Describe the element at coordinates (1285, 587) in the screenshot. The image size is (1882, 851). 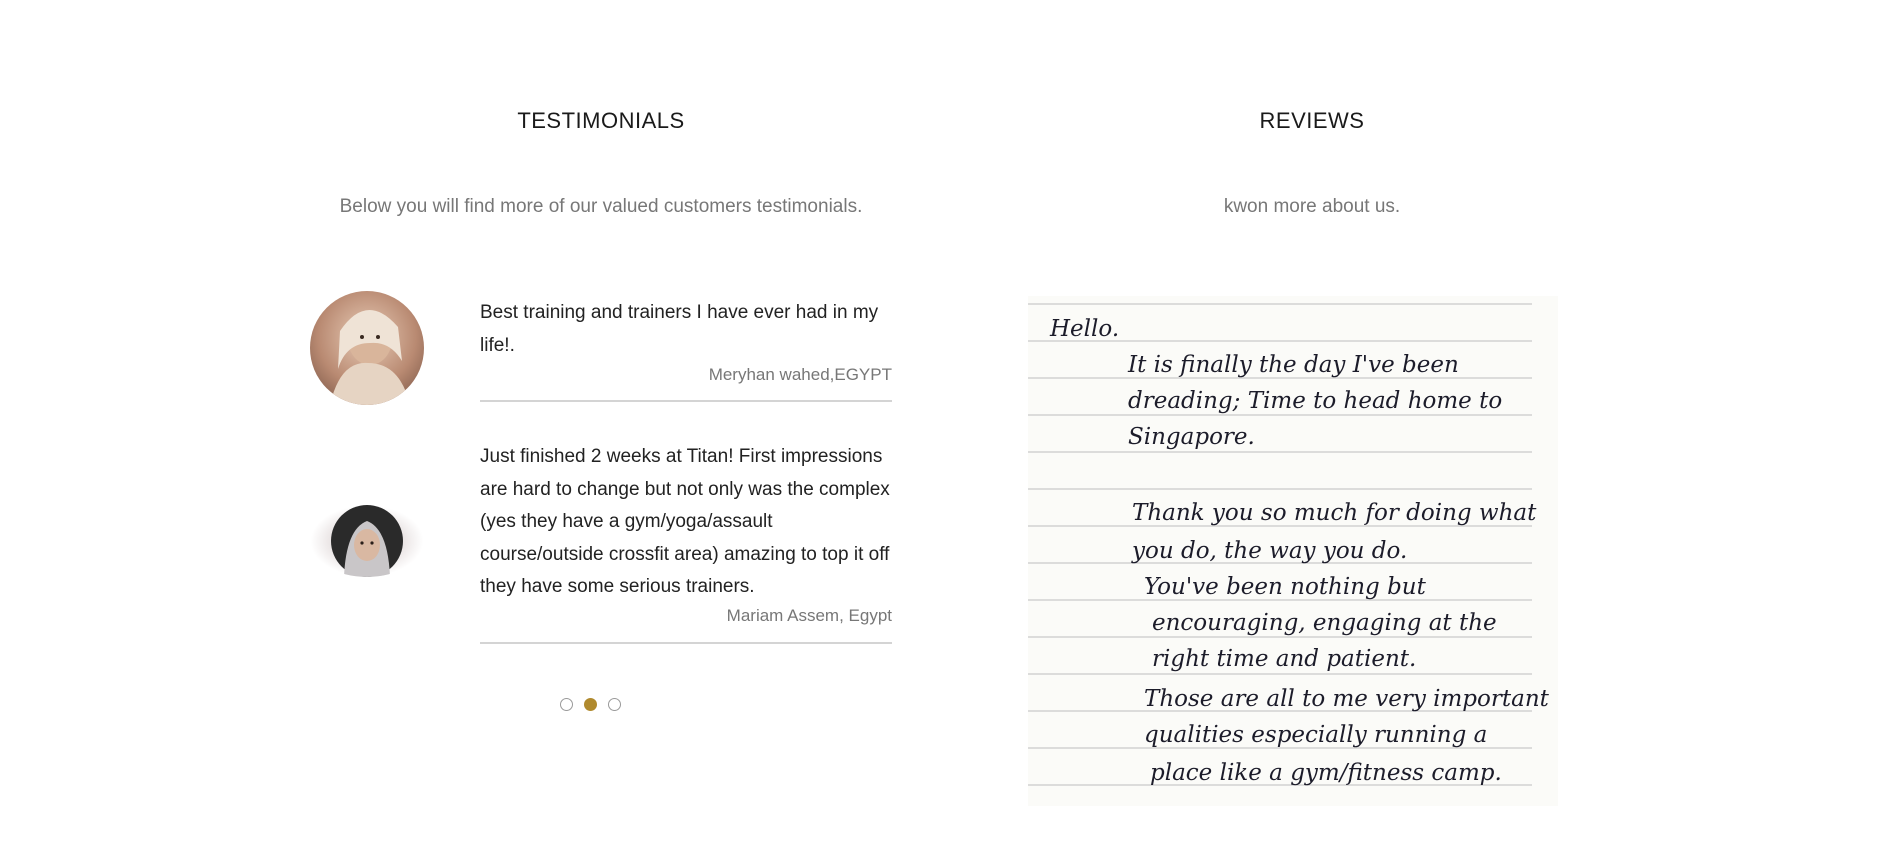
I see `note-line: You've been nothing but` at that location.